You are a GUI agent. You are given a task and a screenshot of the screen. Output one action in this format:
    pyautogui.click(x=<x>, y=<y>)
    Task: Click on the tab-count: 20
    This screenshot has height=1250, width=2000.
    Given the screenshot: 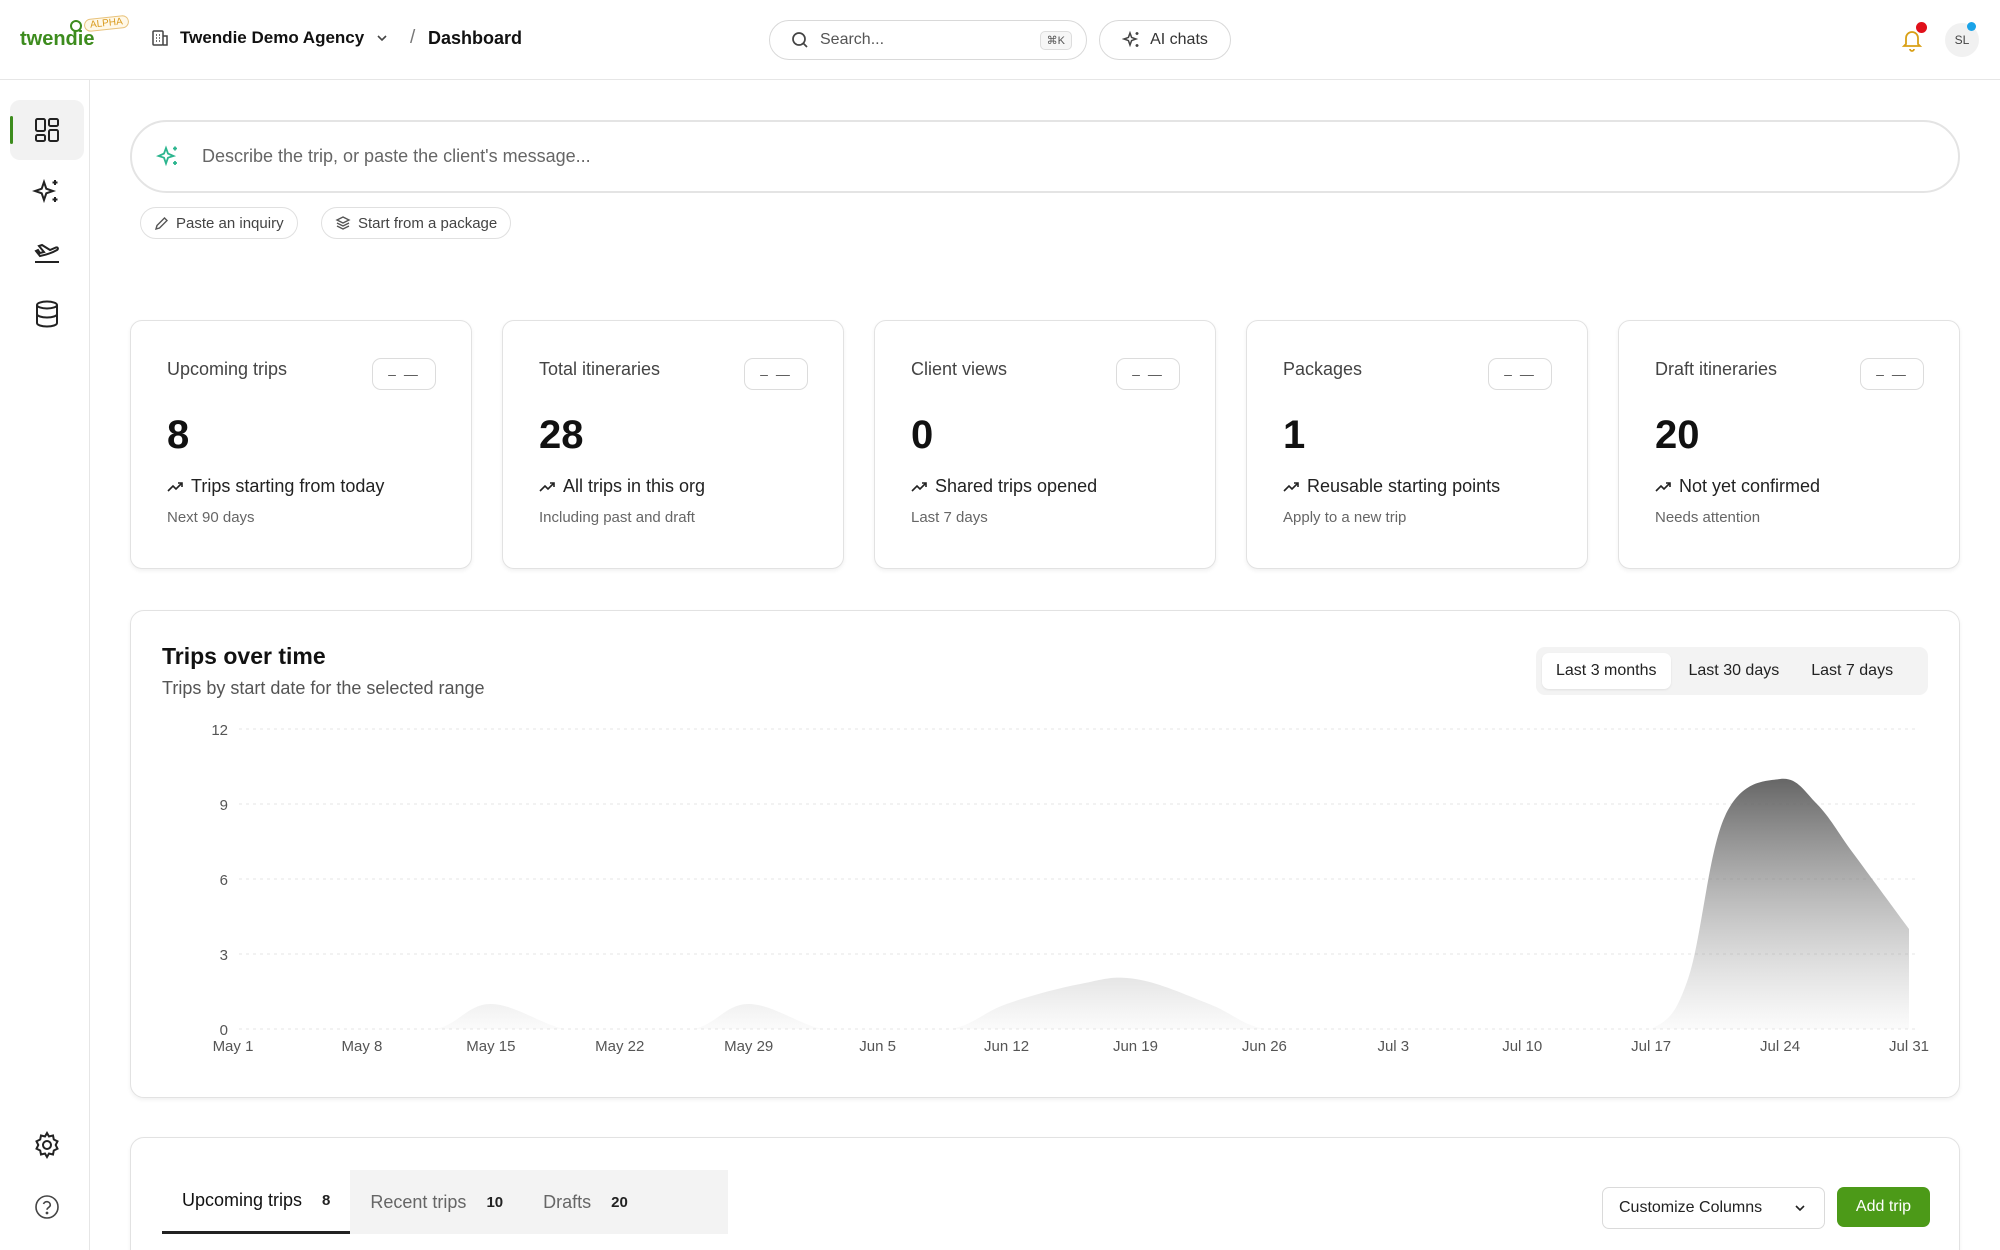 What is the action you would take?
    pyautogui.click(x=619, y=1202)
    